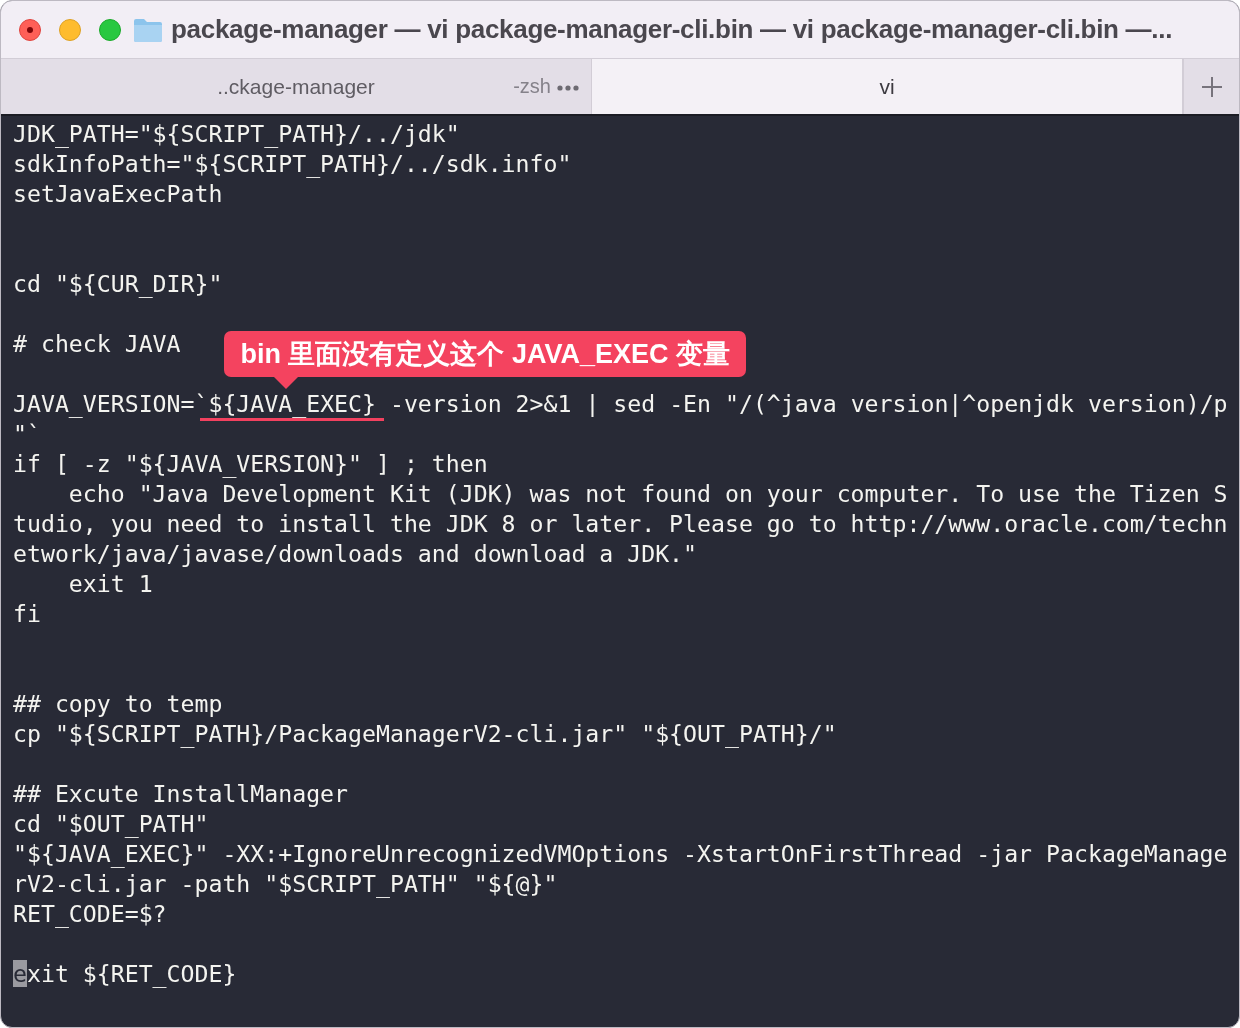  Describe the element at coordinates (110, 583) in the screenshot. I see `code-line: exit 1` at that location.